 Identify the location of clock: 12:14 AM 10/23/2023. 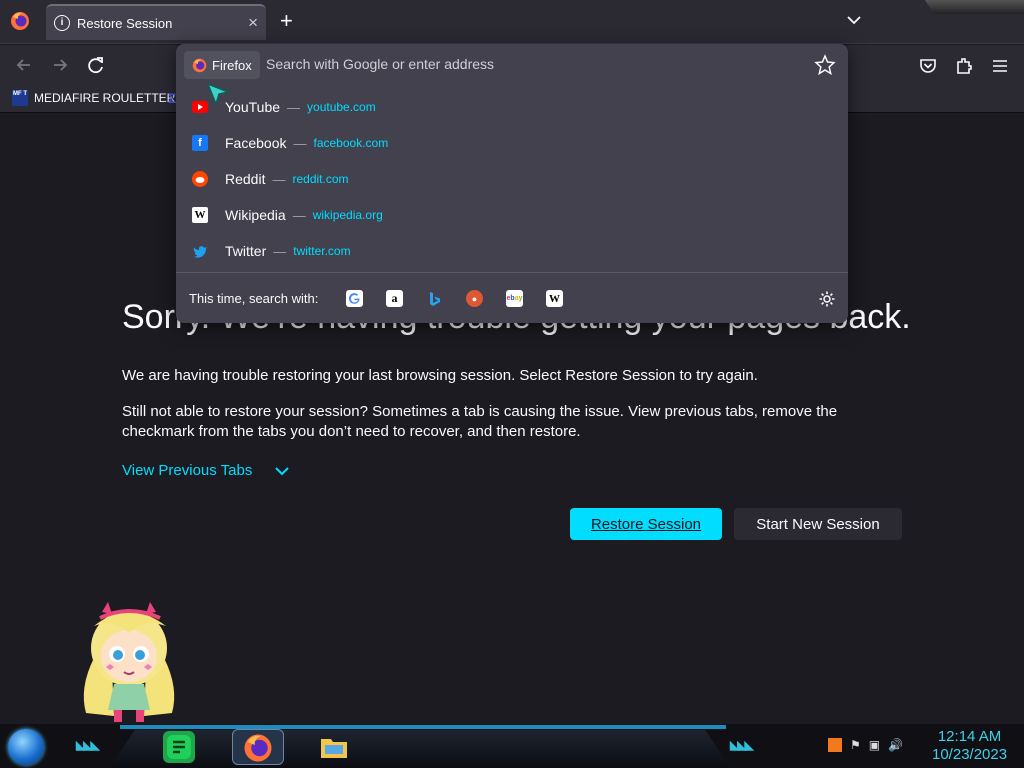
(969, 746).